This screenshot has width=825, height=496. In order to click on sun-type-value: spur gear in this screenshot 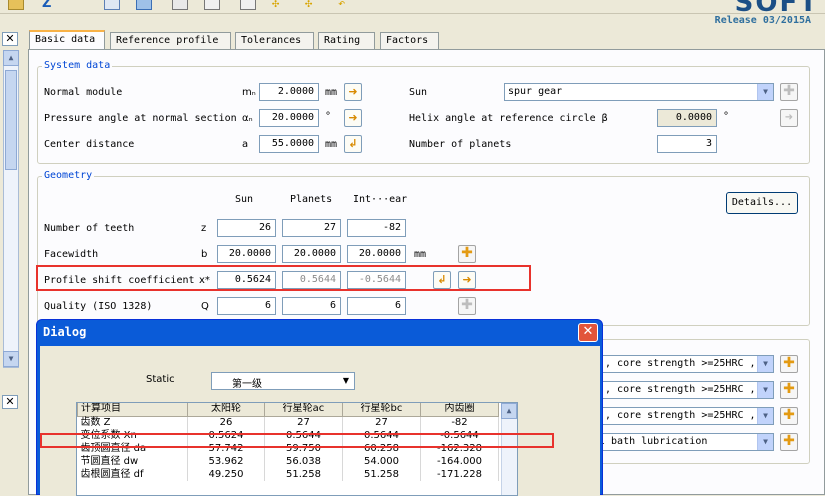, I will do `click(535, 91)`.